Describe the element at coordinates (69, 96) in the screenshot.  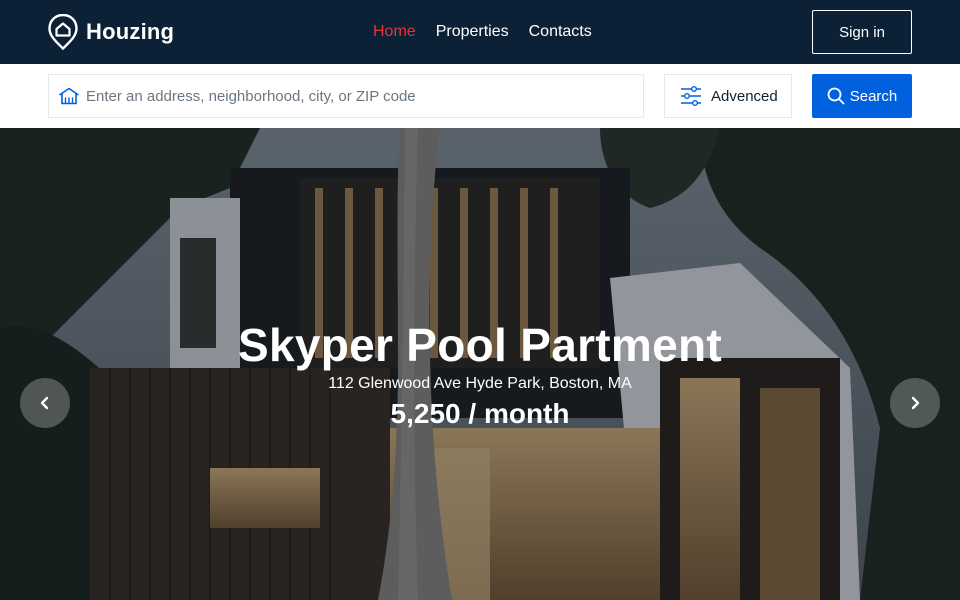
I see `house-icon` at that location.